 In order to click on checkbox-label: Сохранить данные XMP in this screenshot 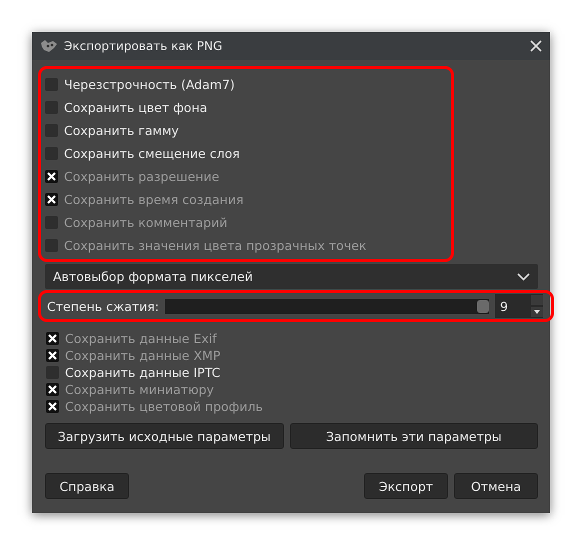, I will do `click(142, 355)`.